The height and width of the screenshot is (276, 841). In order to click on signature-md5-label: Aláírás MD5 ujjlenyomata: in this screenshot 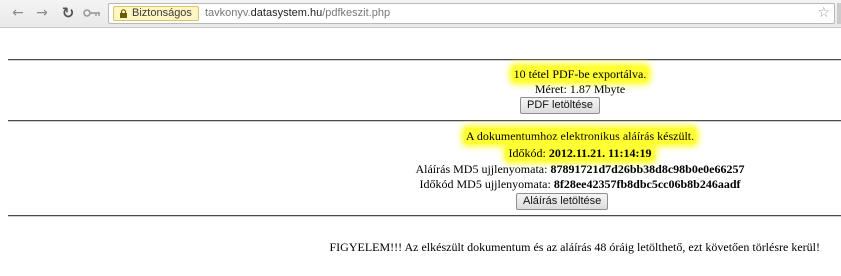, I will do `click(483, 169)`.